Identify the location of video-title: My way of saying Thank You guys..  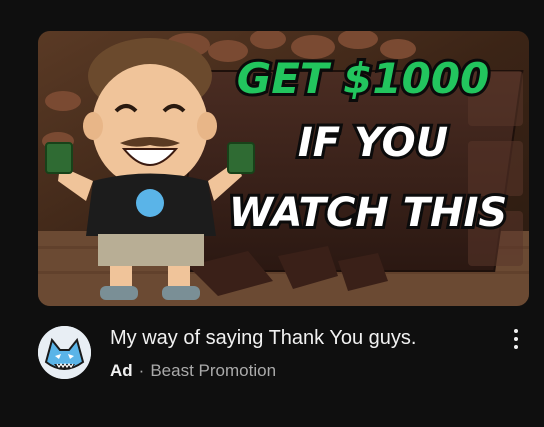
(300, 338).